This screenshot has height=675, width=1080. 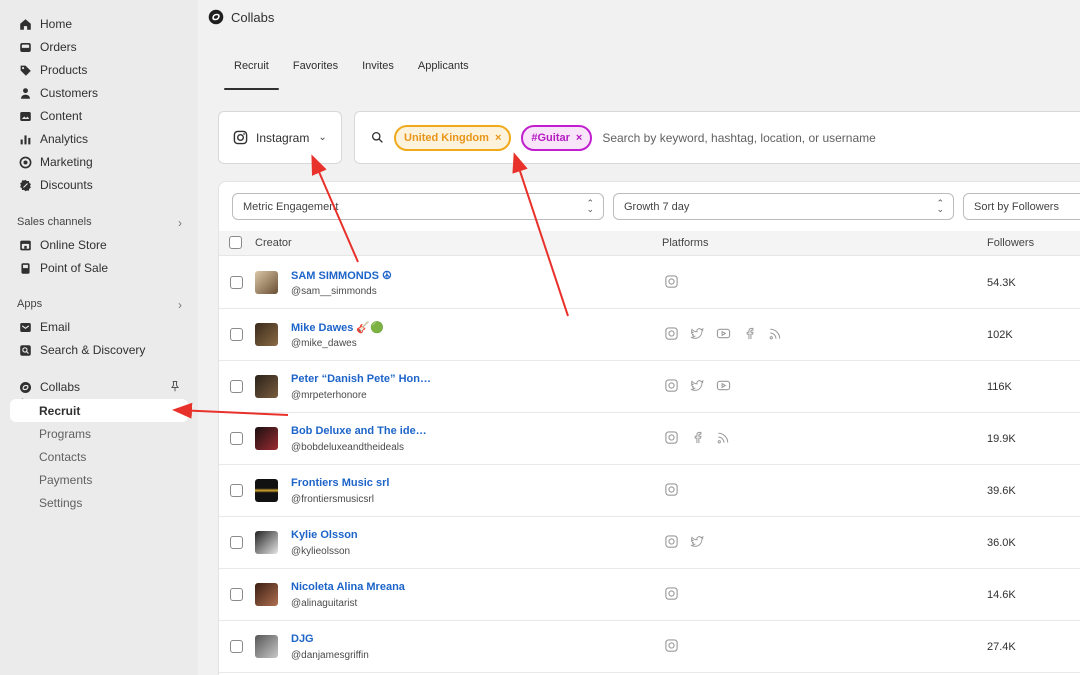 I want to click on metric-select: Metric Engagement ⌃ ⌄, so click(x=418, y=206).